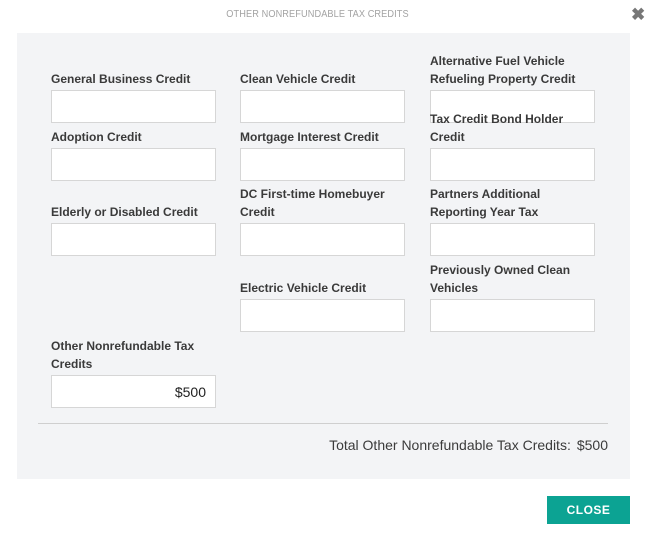 This screenshot has width=647, height=535. What do you see at coordinates (312, 203) in the screenshot?
I see `field-label: DC First-time Homebuyer Credit` at bounding box center [312, 203].